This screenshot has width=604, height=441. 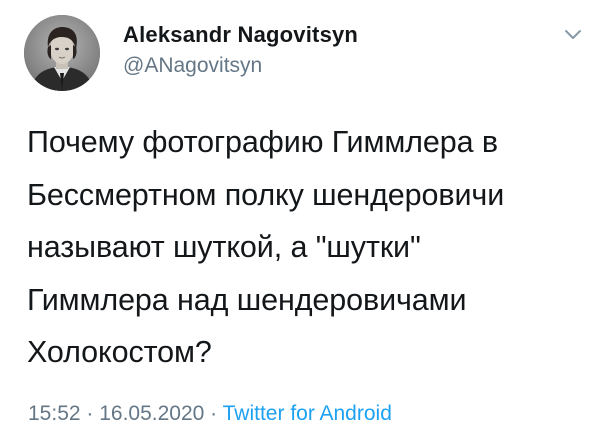 I want to click on avatar, so click(x=62, y=53).